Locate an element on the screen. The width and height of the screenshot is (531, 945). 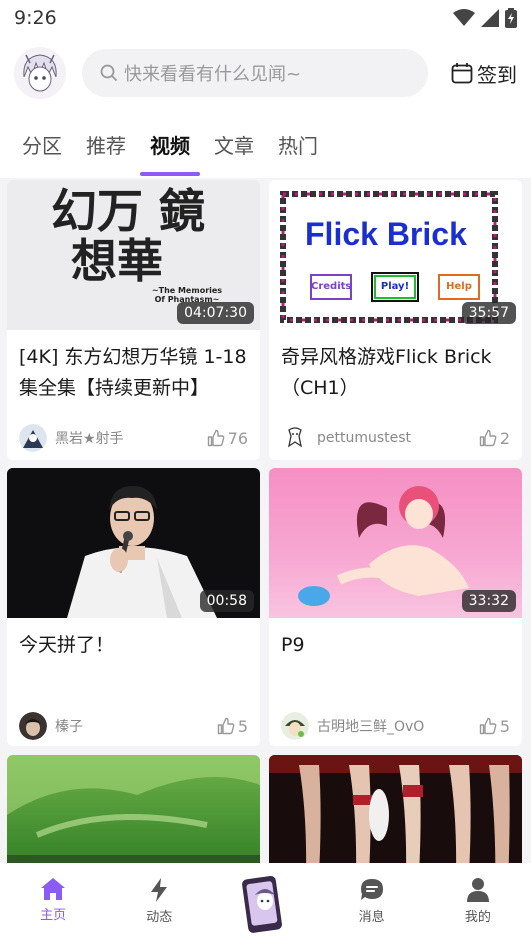
user-icon is located at coordinates (477, 890).